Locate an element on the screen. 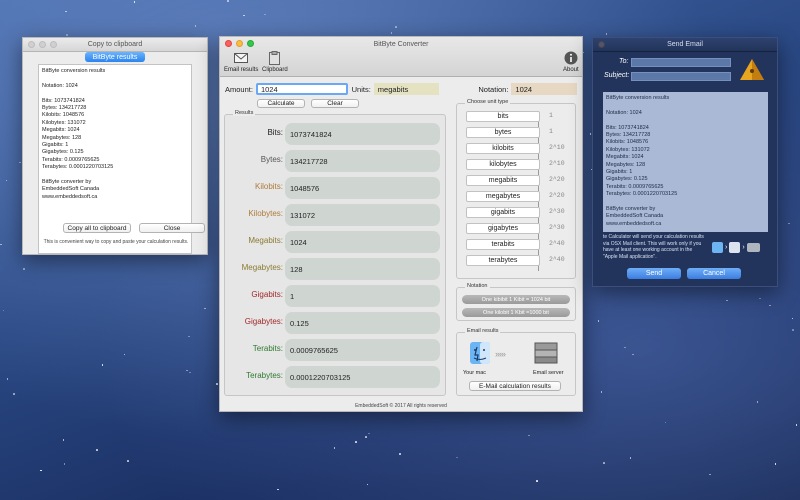 The height and width of the screenshot is (500, 800). unit-button-bits: bits is located at coordinates (503, 116).